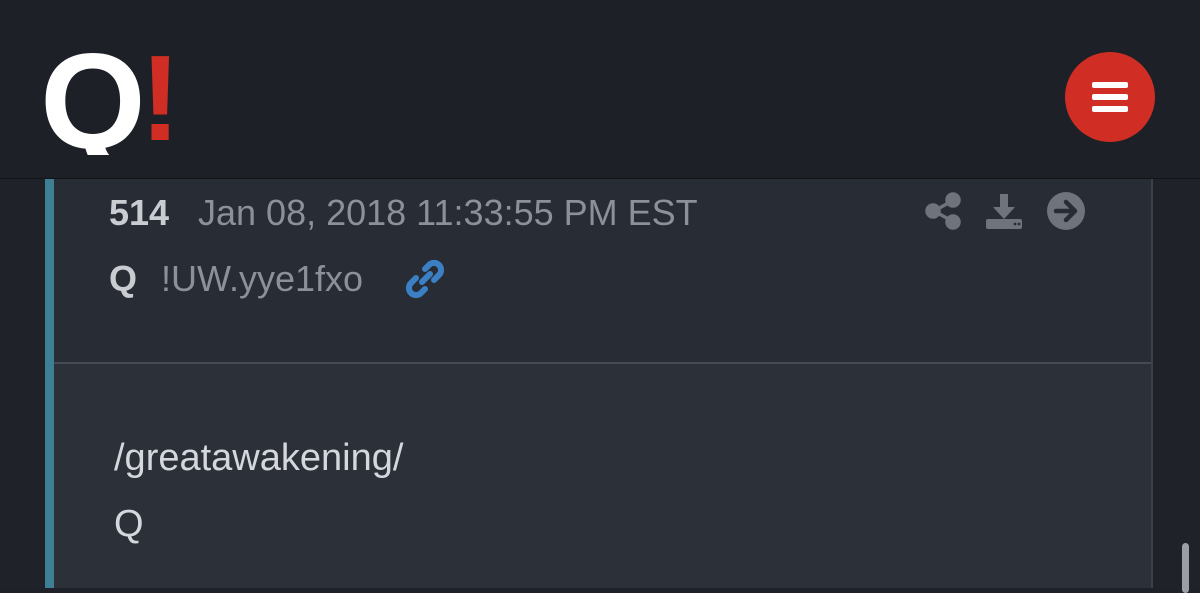 The height and width of the screenshot is (593, 1200). What do you see at coordinates (129, 524) in the screenshot?
I see `post-body-line: Q` at bounding box center [129, 524].